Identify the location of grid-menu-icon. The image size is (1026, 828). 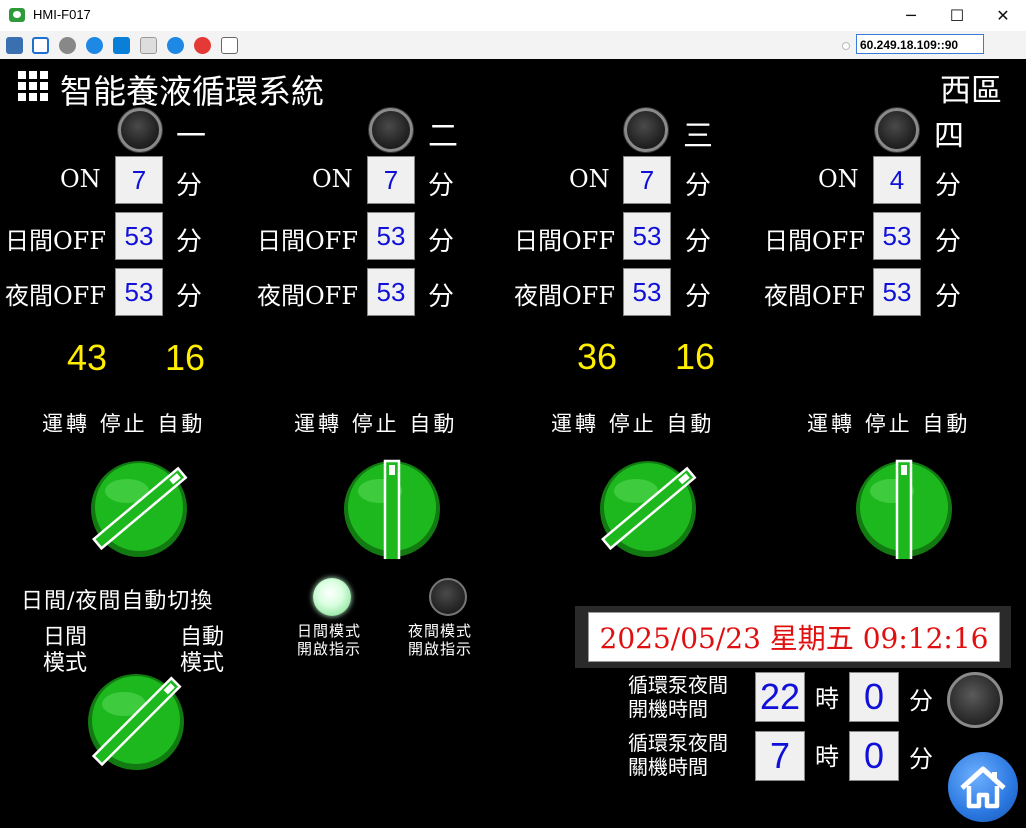
(33, 86).